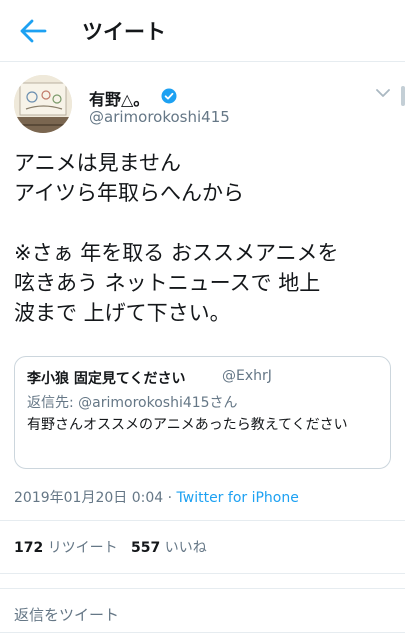  What do you see at coordinates (187, 425) in the screenshot?
I see `quoted-tweet-text: 有野さんオススメのアニメあったら教えてください` at bounding box center [187, 425].